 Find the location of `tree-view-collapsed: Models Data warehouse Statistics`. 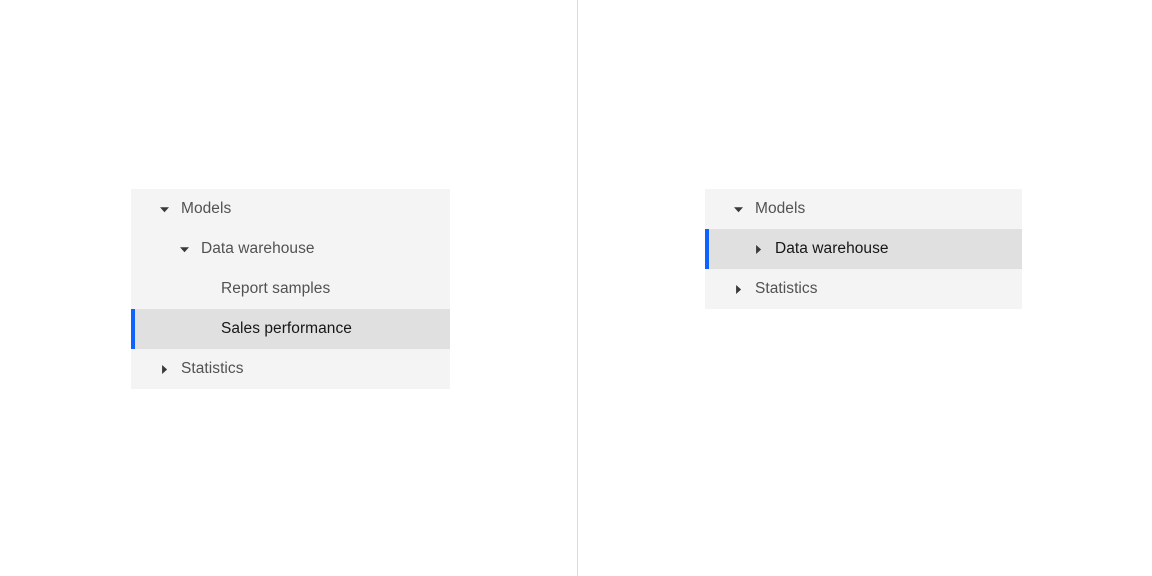

tree-view-collapsed: Models Data warehouse Statistics is located at coordinates (863, 249).